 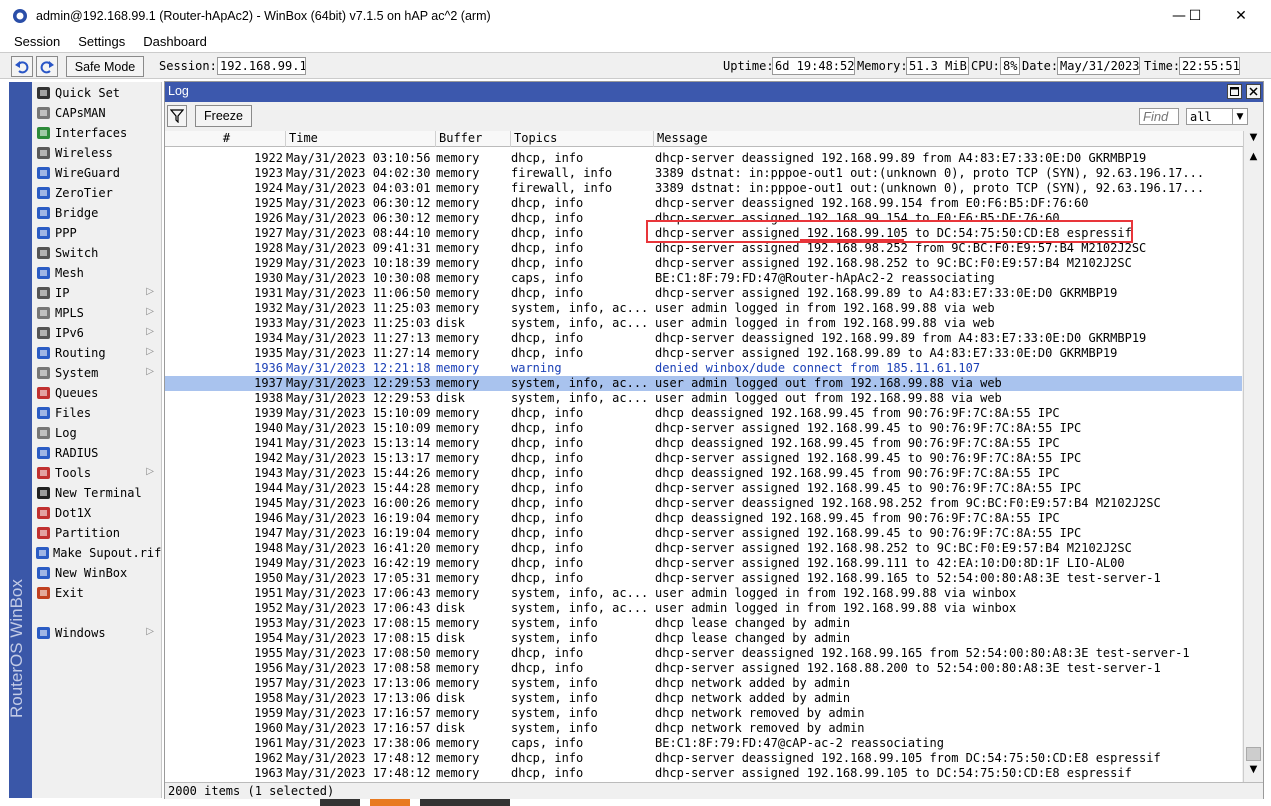 I want to click on sidebar-item-files: Files, so click(x=96, y=413).